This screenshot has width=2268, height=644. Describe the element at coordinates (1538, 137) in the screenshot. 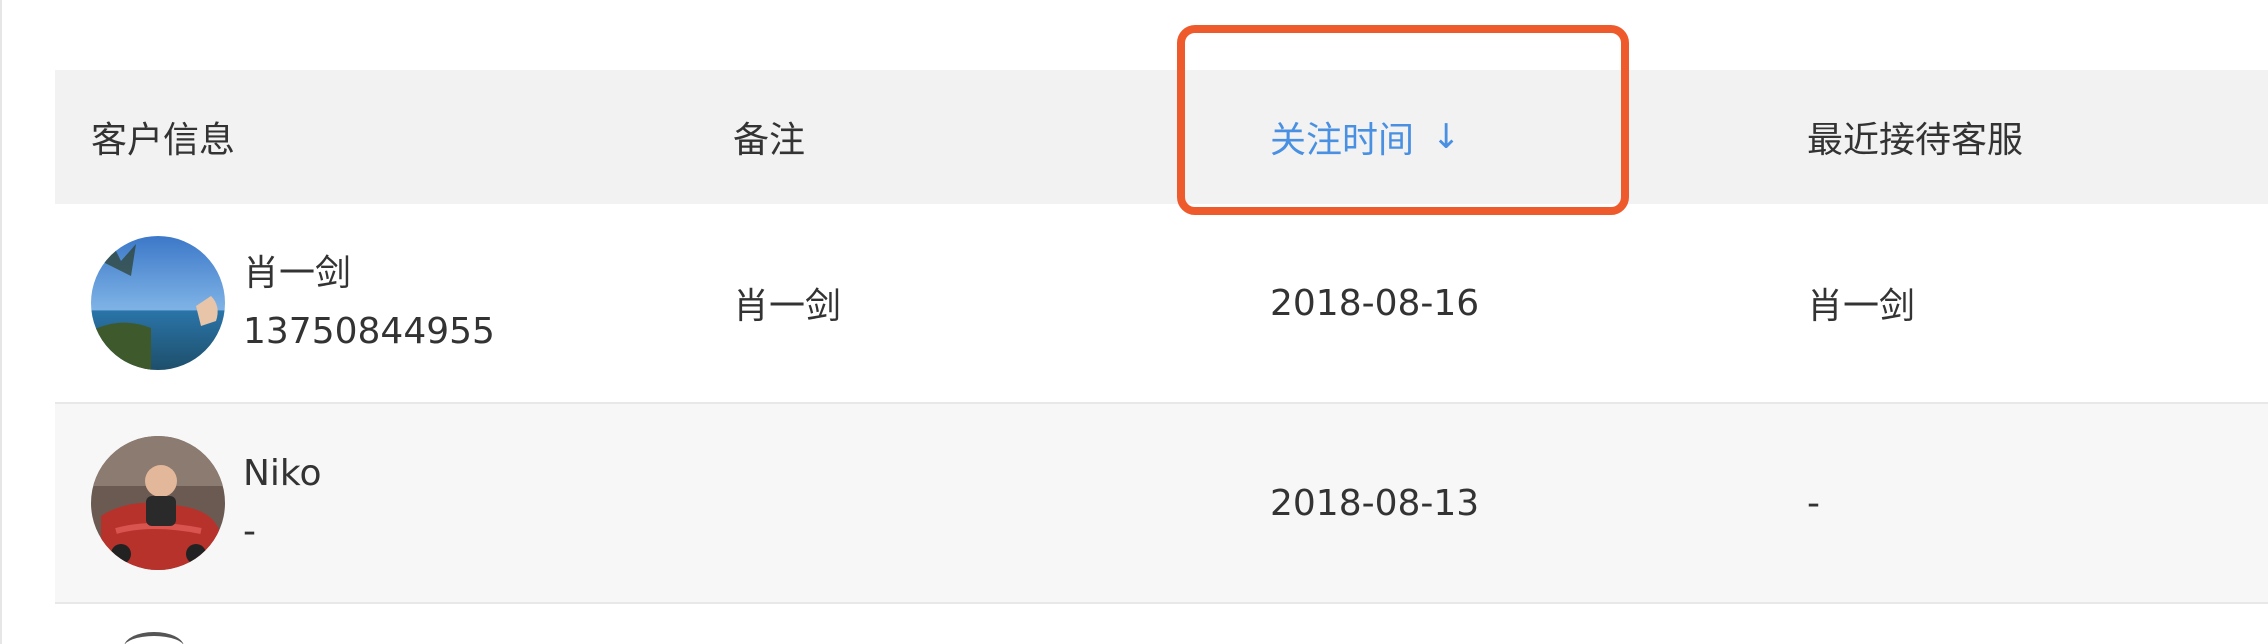

I see `header-follow-time: 关注时间 ↓` at that location.